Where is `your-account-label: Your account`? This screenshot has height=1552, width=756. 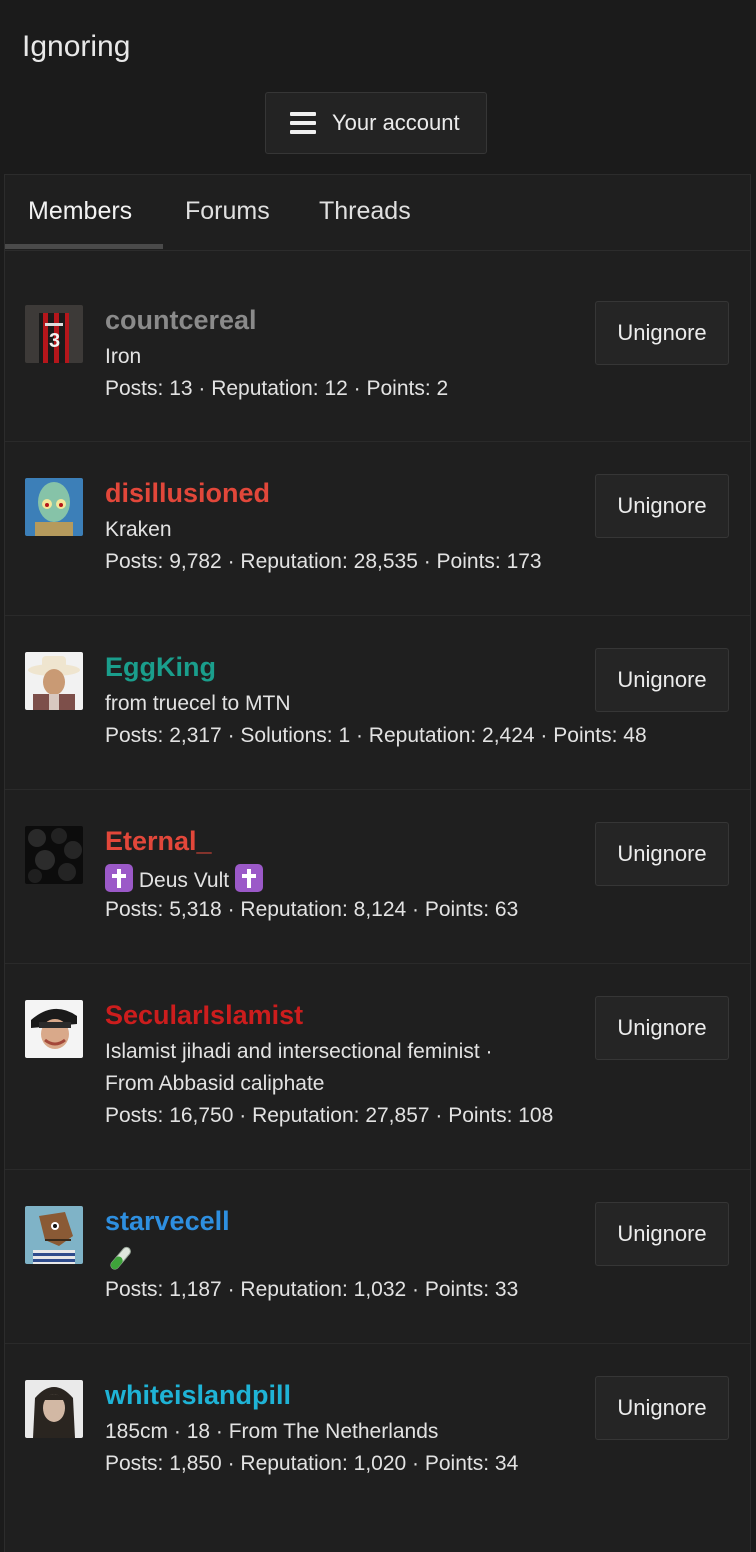 your-account-label: Your account is located at coordinates (396, 122).